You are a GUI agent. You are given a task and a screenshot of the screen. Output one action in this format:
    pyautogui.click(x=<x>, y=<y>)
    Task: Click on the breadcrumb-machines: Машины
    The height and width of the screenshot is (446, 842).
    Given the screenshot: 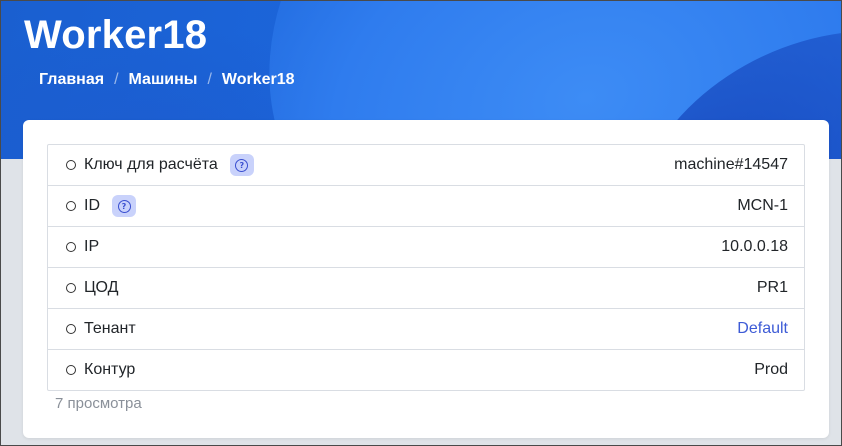 What is the action you would take?
    pyautogui.click(x=163, y=80)
    